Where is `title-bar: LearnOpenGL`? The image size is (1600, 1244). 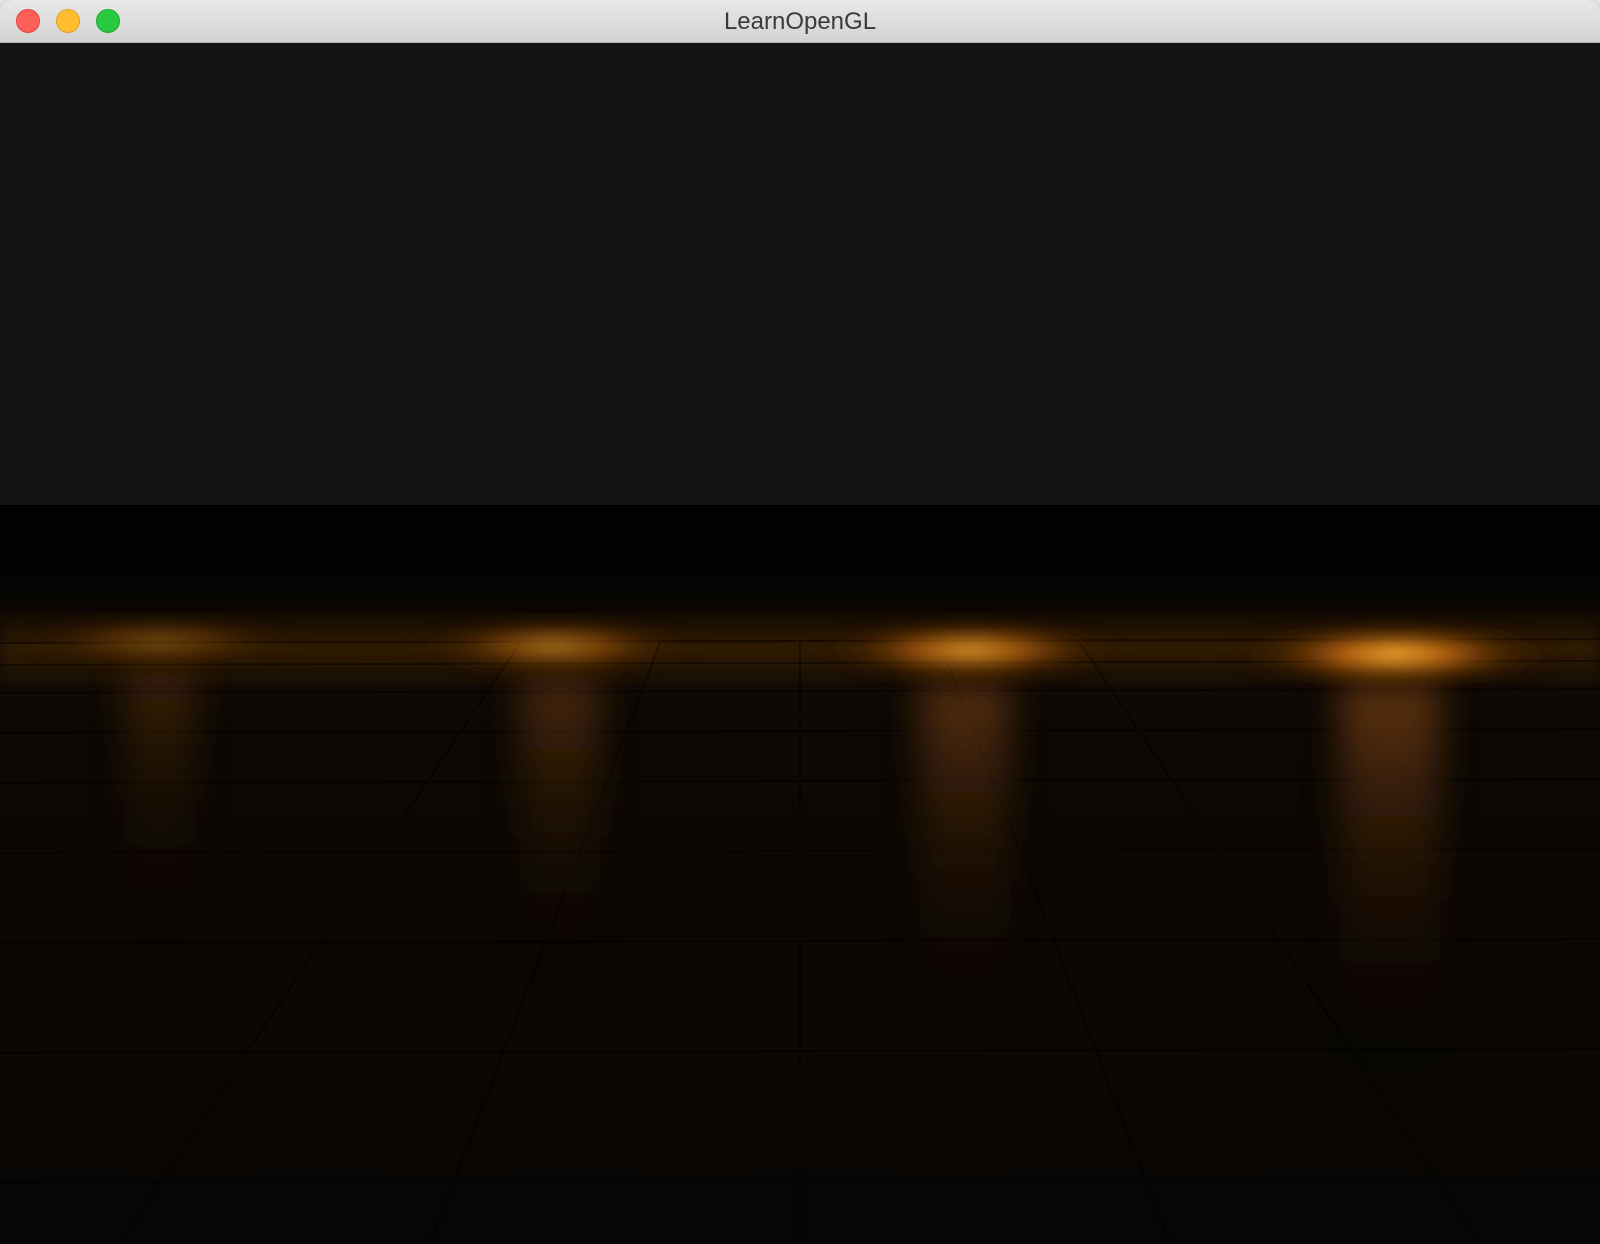 title-bar: LearnOpenGL is located at coordinates (800, 21).